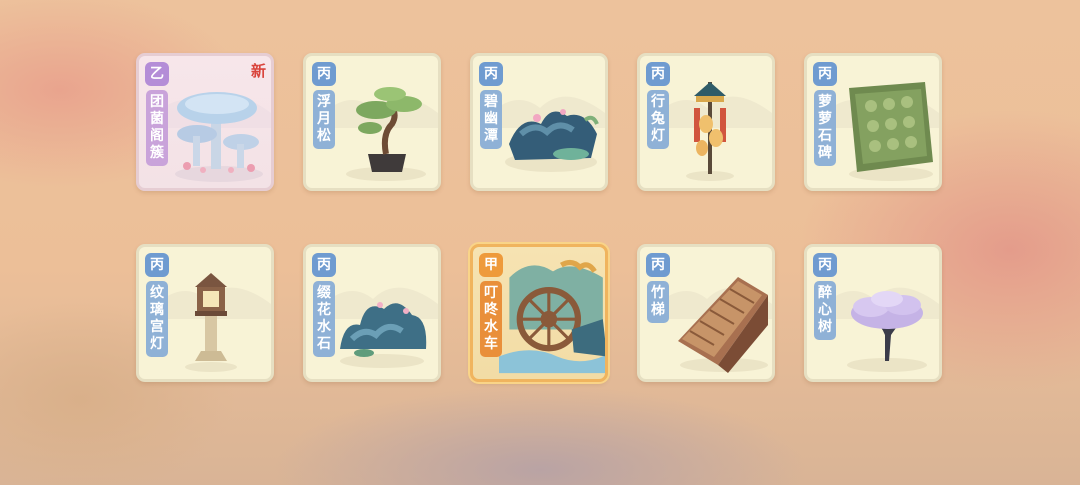 The image size is (1080, 485). I want to click on item-card-purple-tree: 丙 醉 心 树, so click(873, 313).